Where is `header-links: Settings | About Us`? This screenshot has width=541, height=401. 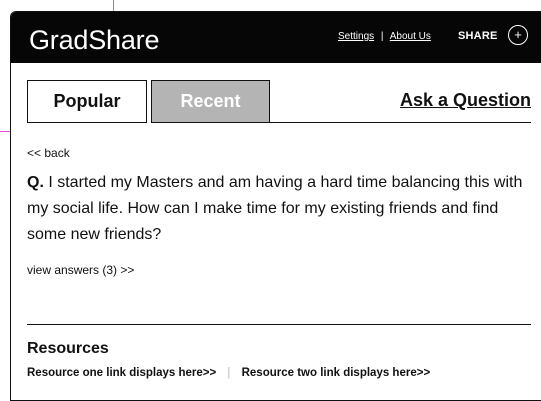 header-links: Settings | About Us is located at coordinates (384, 36).